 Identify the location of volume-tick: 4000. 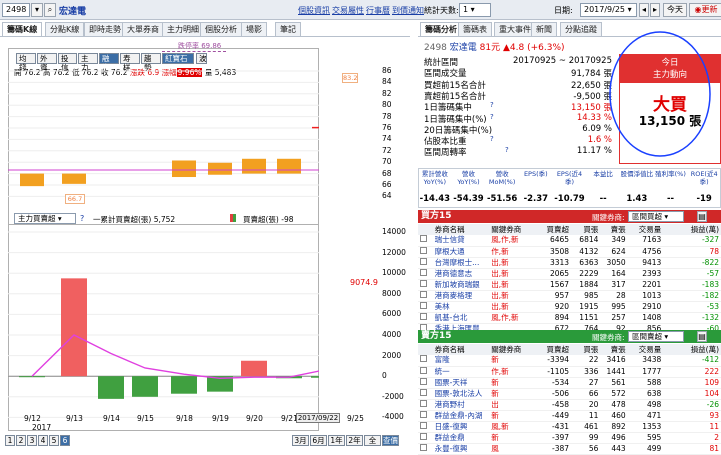
(392, 334).